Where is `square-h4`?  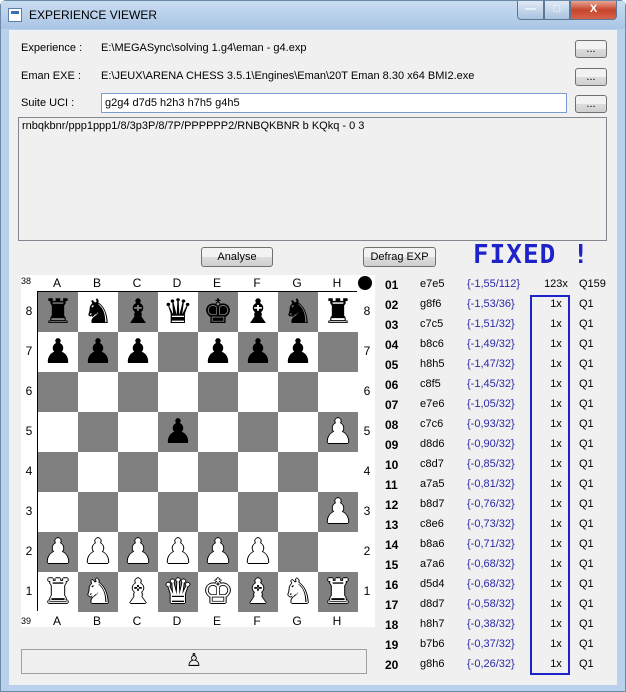
square-h4 is located at coordinates (338, 472).